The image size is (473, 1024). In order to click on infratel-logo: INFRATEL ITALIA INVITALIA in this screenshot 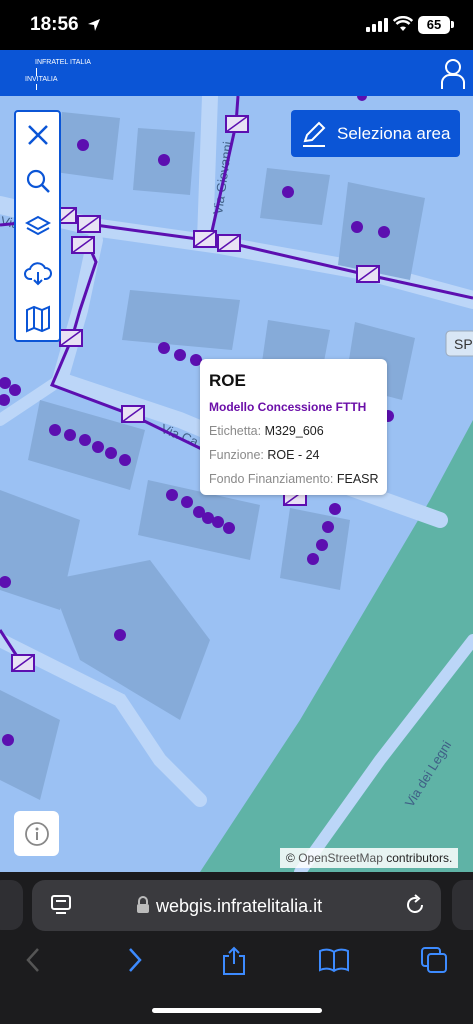, I will do `click(62, 73)`.